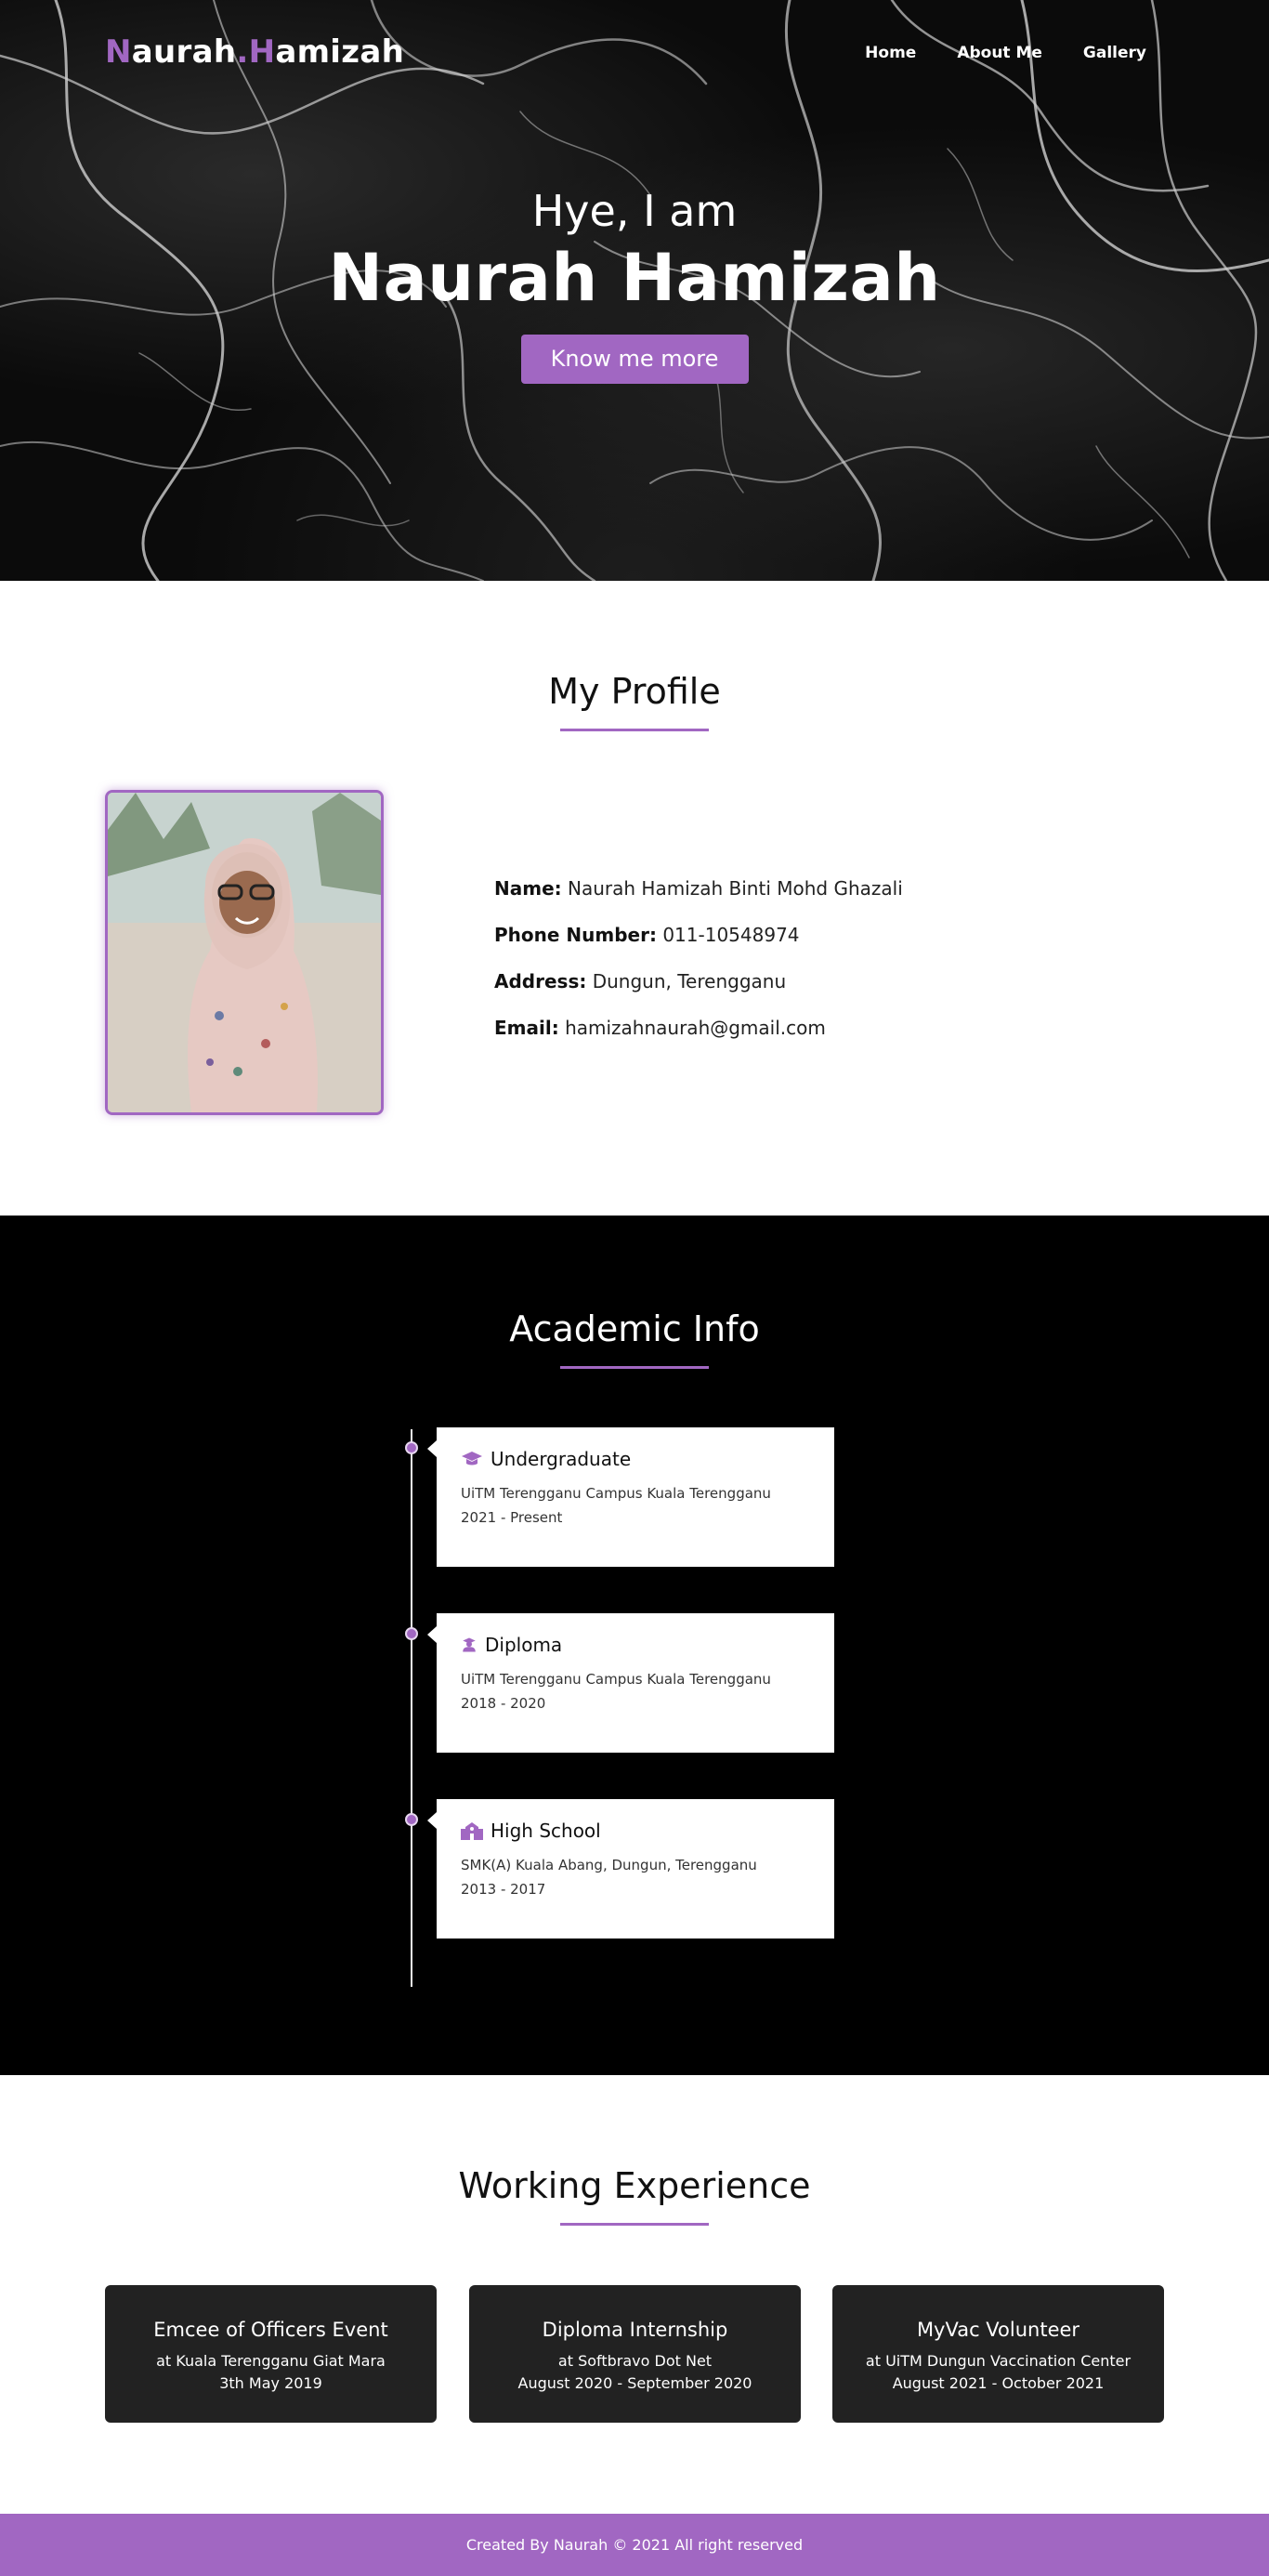 This screenshot has height=2576, width=1269. Describe the element at coordinates (472, 1831) in the screenshot. I see `school-icon` at that location.